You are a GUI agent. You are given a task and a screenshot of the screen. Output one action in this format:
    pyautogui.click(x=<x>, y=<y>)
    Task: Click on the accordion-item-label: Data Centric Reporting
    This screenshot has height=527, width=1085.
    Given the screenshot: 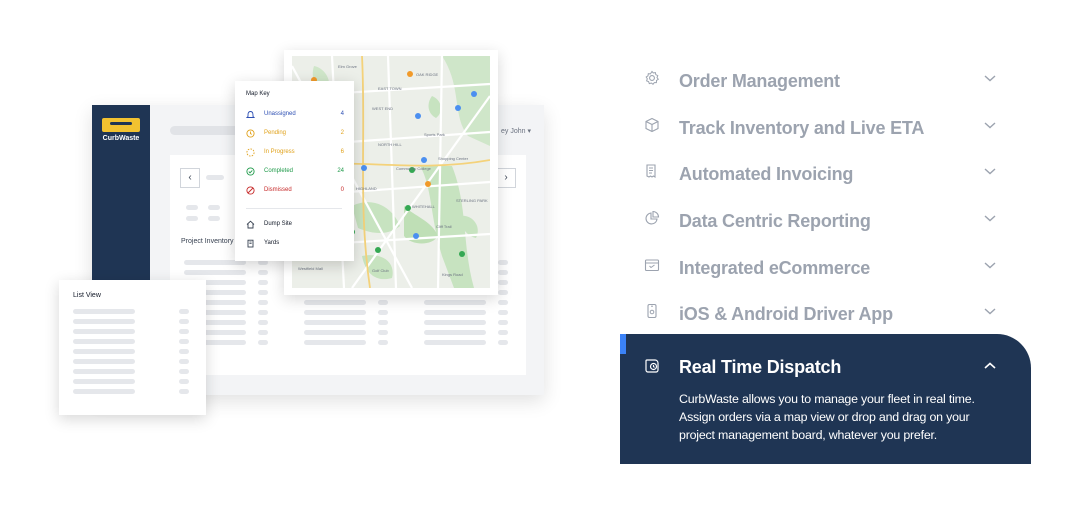 What is the action you would take?
    pyautogui.click(x=775, y=221)
    